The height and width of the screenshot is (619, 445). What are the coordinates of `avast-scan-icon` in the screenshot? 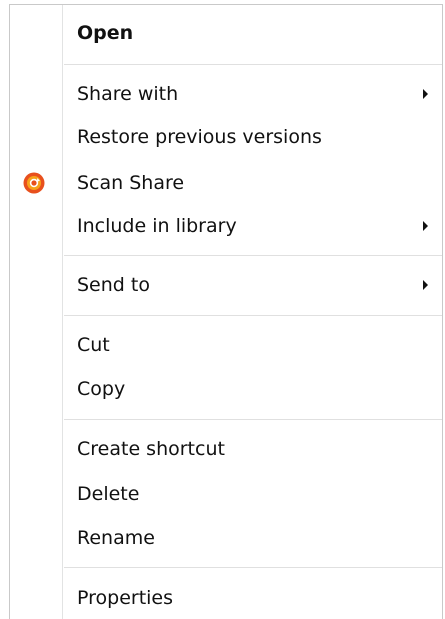 It's located at (34, 183).